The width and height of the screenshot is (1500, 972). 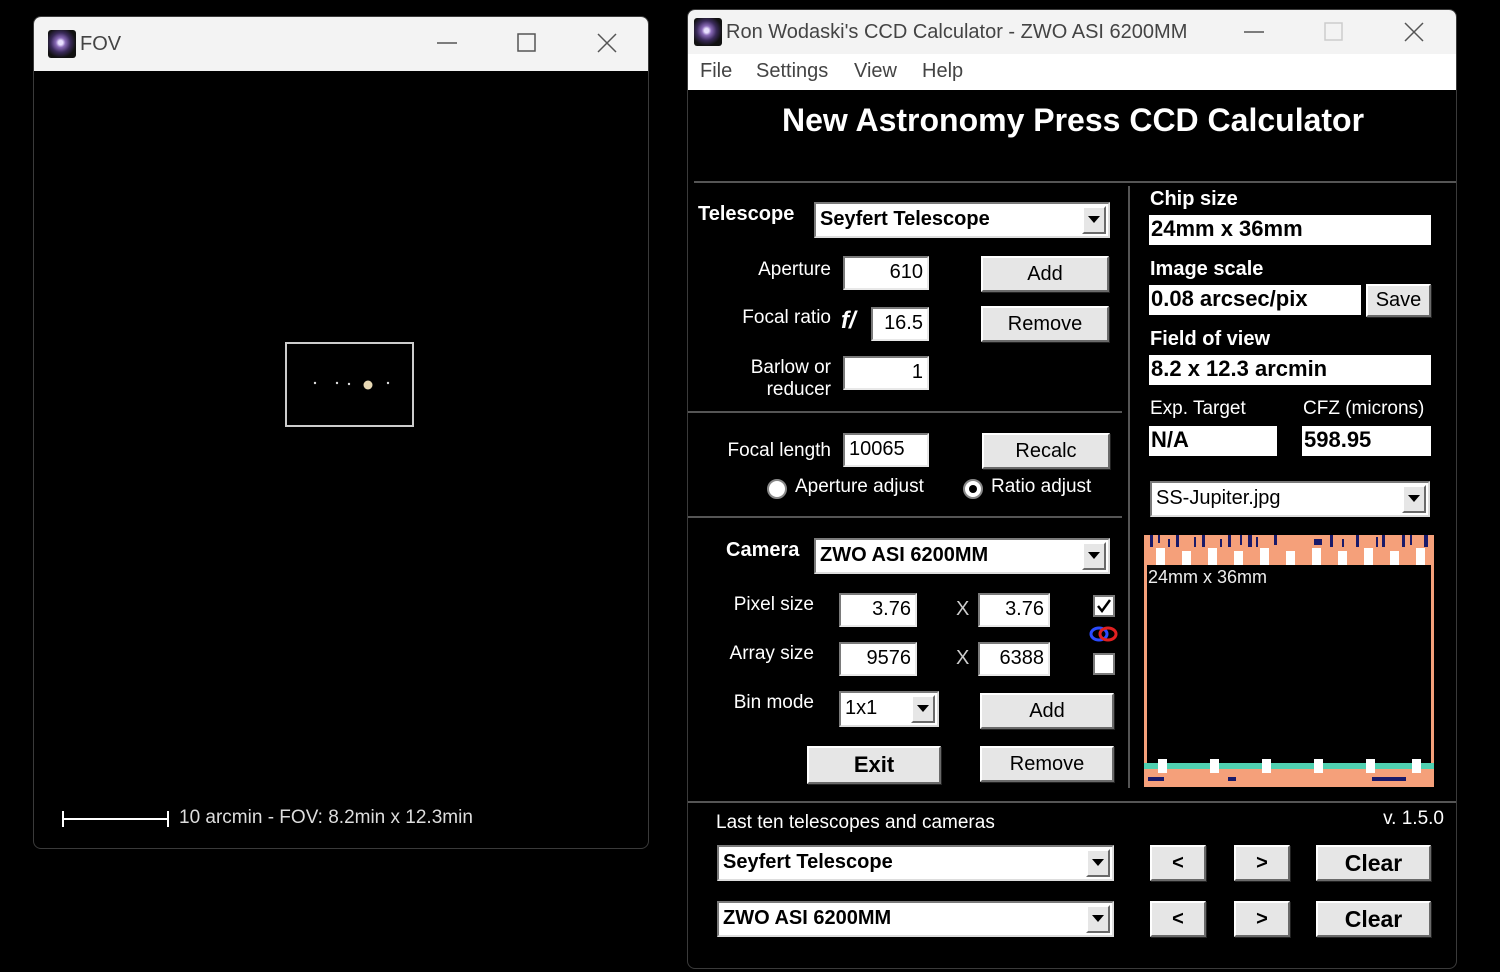 I want to click on pixel-size-label: Pixel size, so click(x=773, y=604).